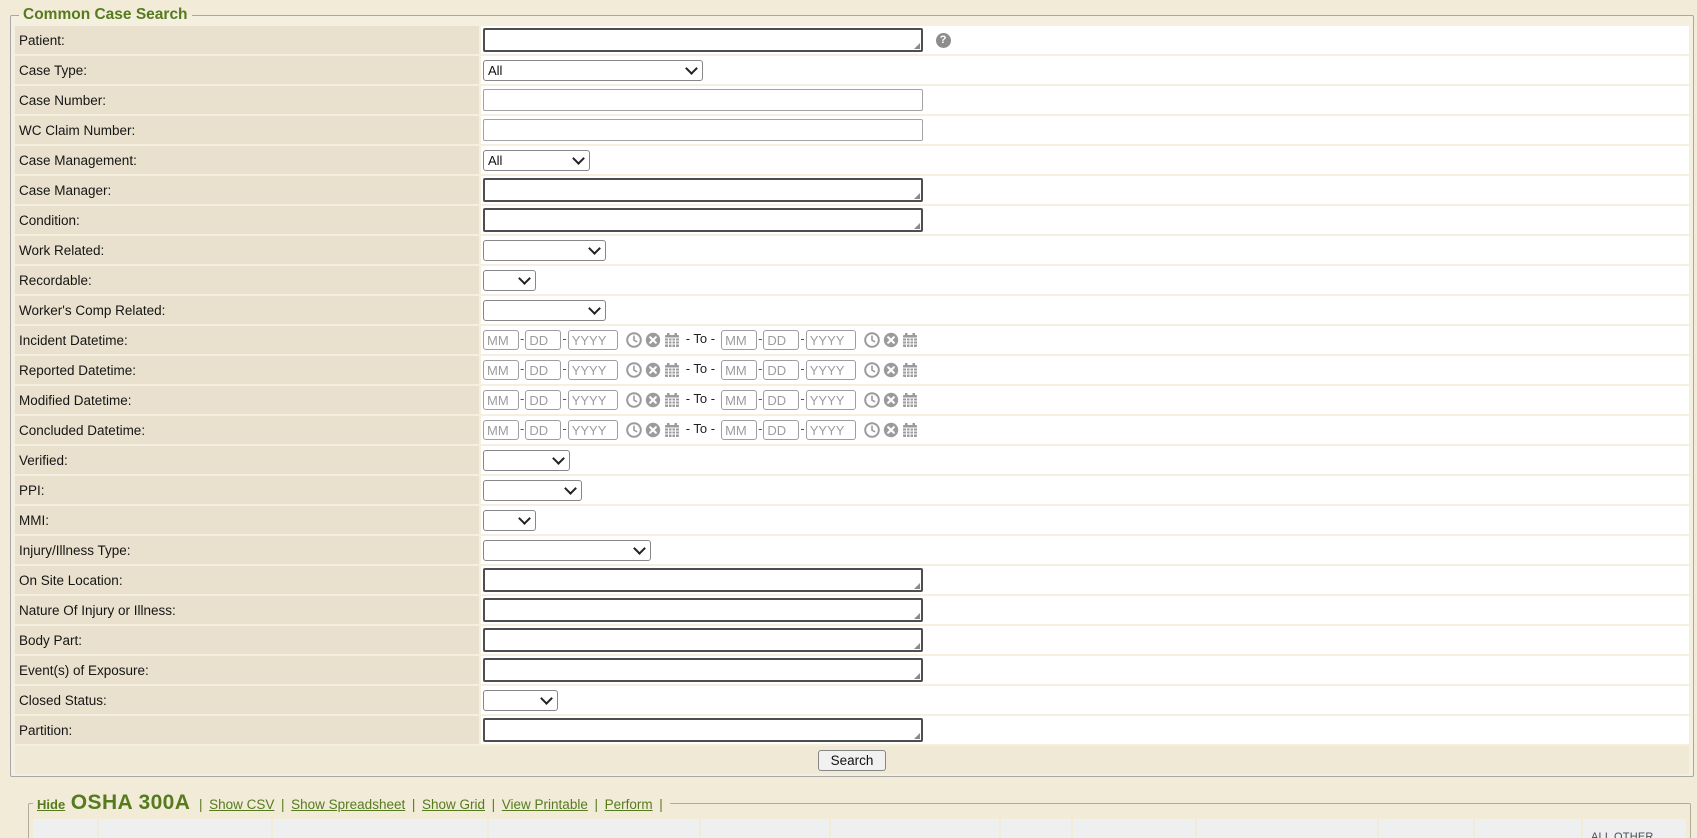  What do you see at coordinates (830, 370) in the screenshot?
I see `reported-to-year-input` at bounding box center [830, 370].